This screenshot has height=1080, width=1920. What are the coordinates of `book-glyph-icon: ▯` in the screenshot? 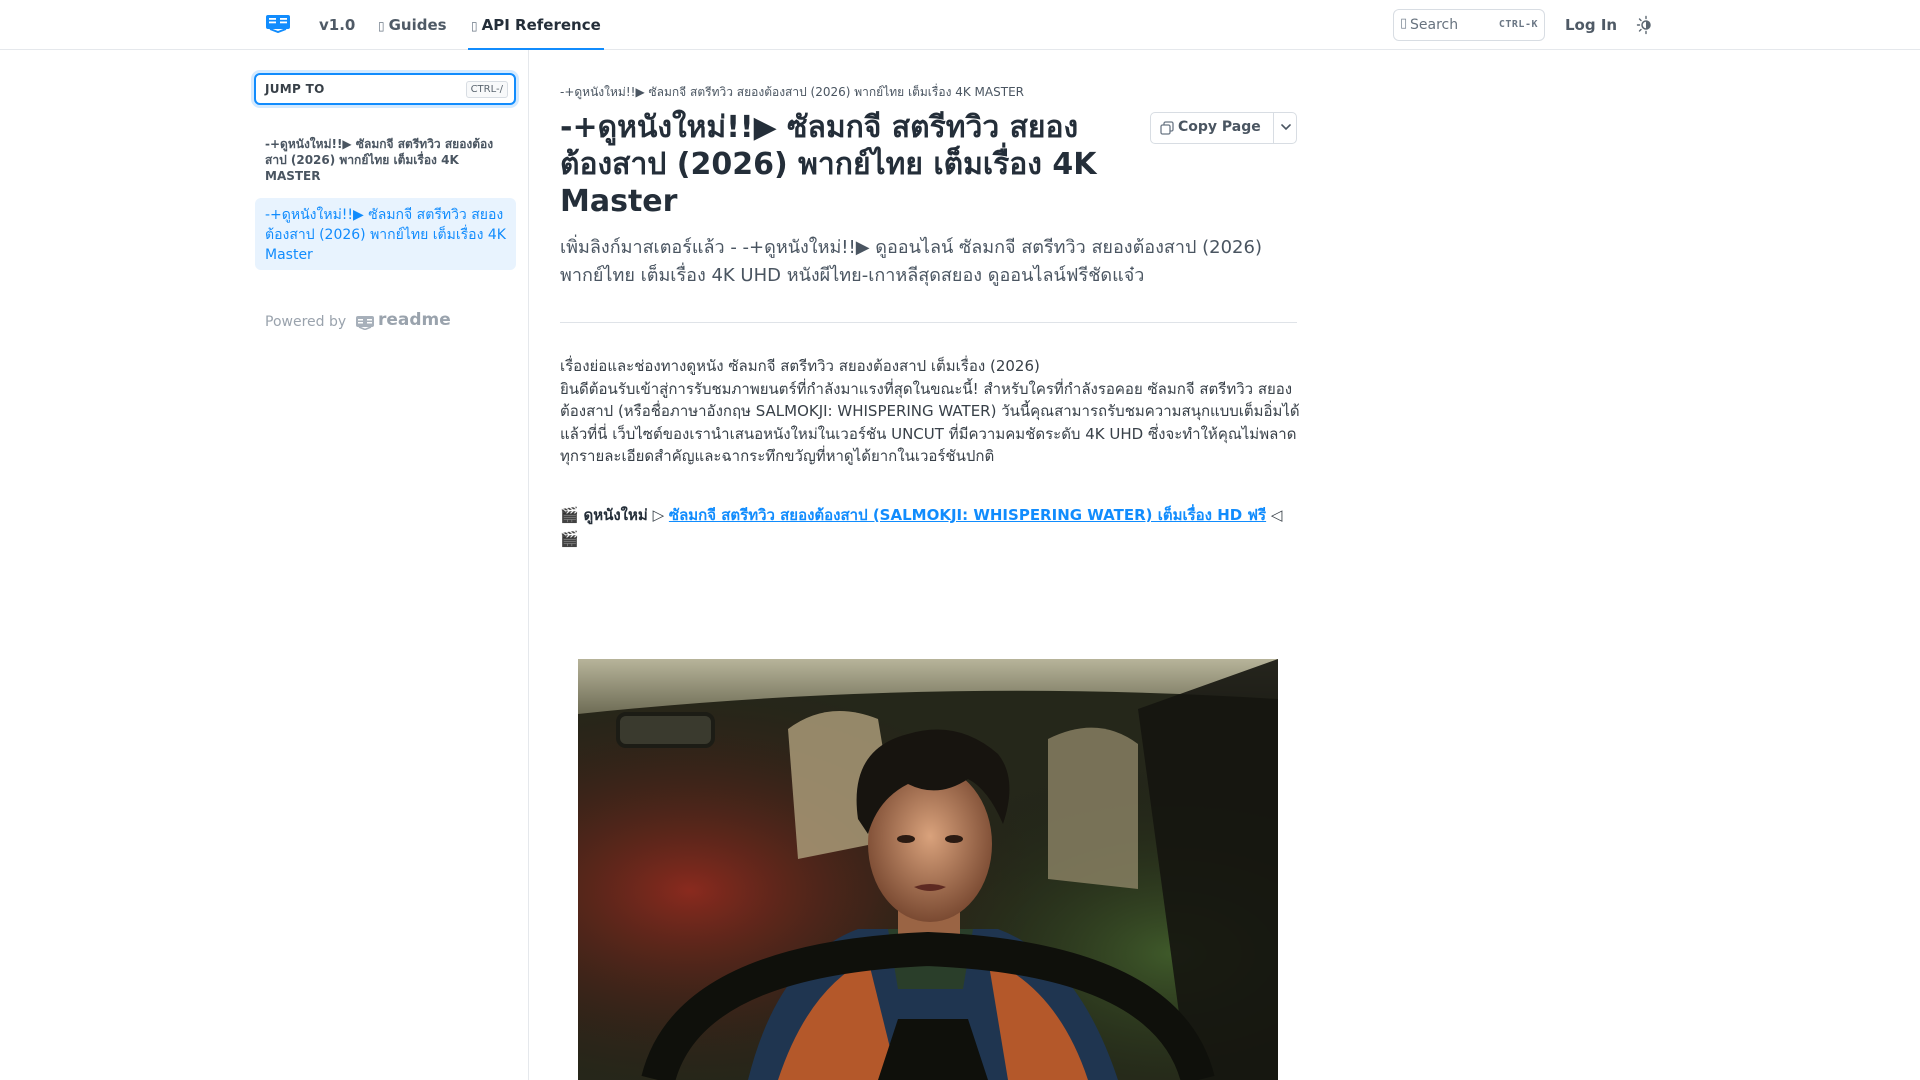 It's located at (381, 26).